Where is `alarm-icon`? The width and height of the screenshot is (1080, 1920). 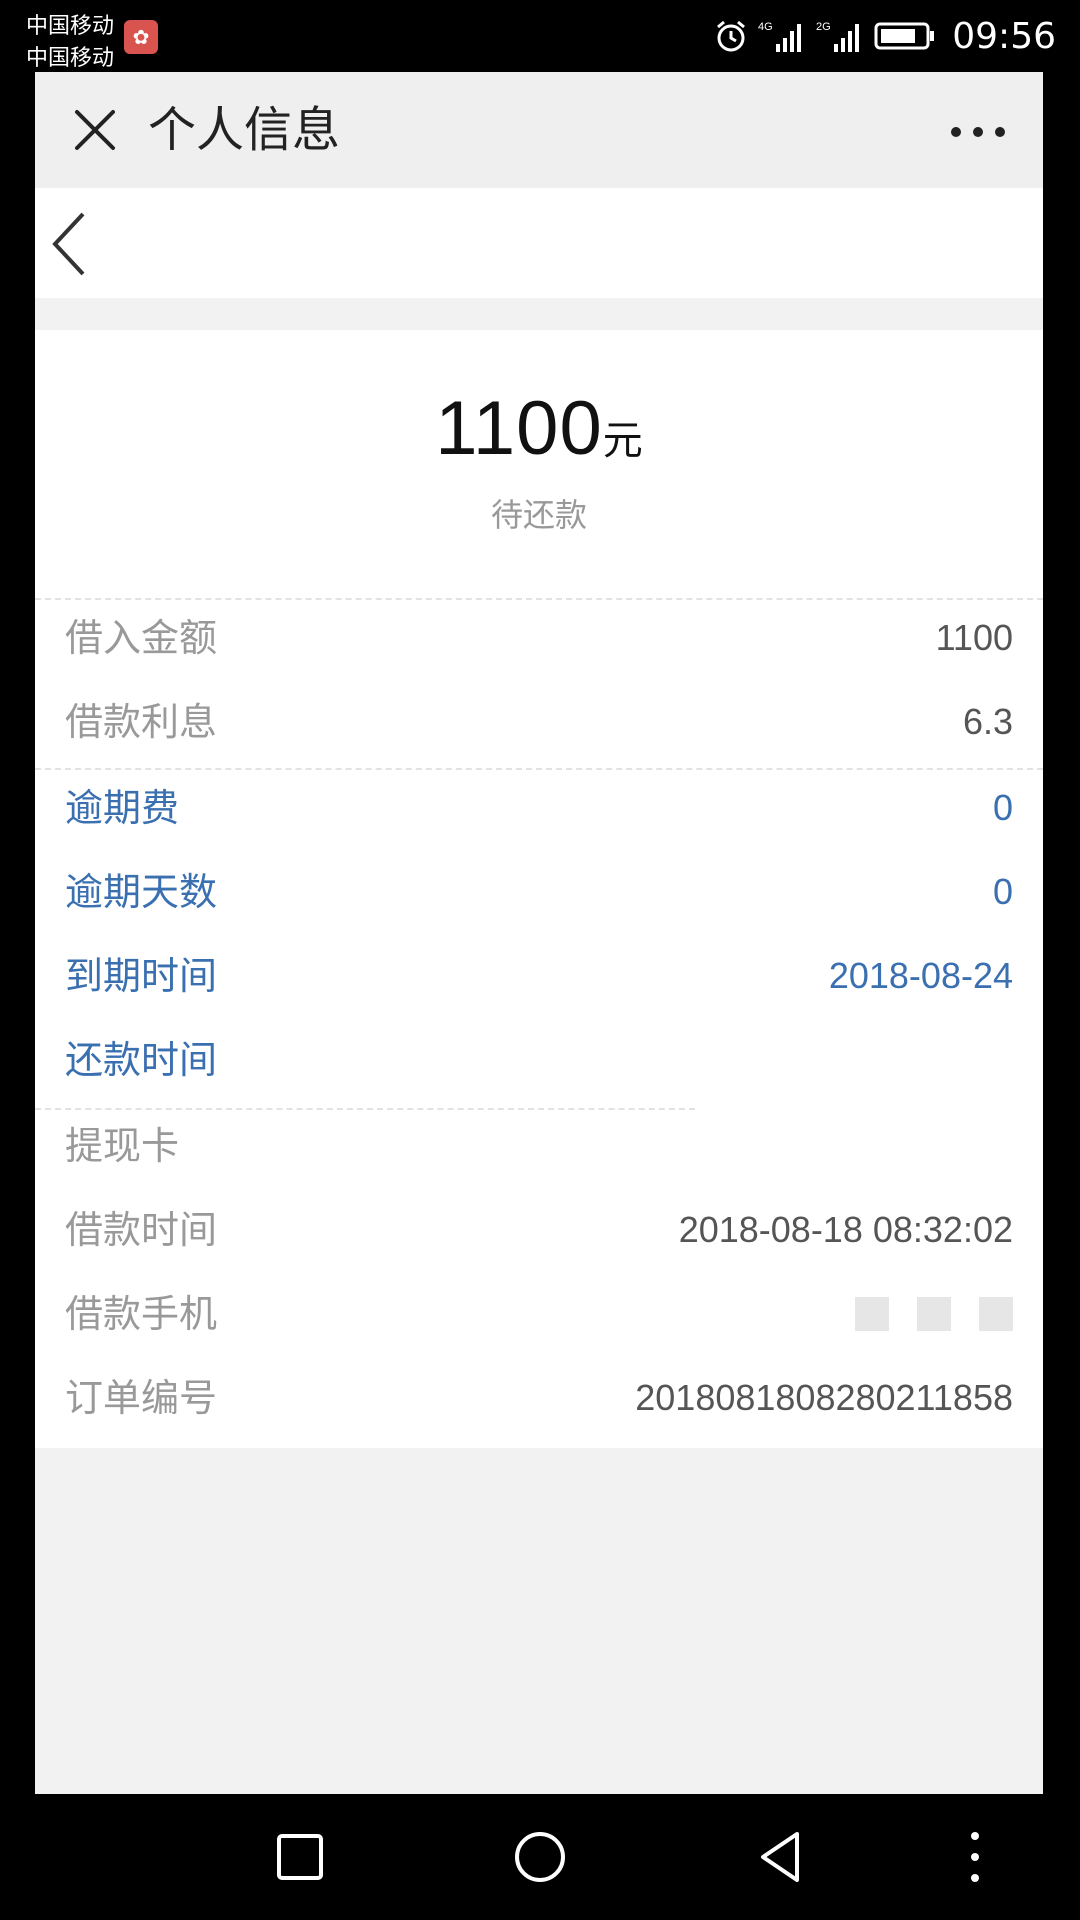
alarm-icon is located at coordinates (731, 36).